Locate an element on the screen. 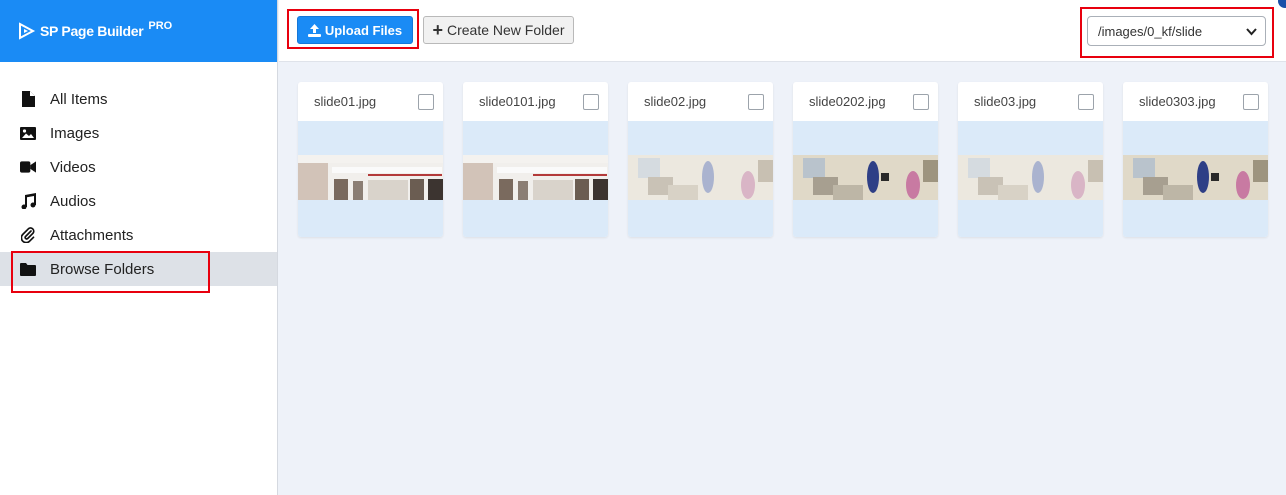  create-folder-button: + Create New Folder is located at coordinates (498, 30).